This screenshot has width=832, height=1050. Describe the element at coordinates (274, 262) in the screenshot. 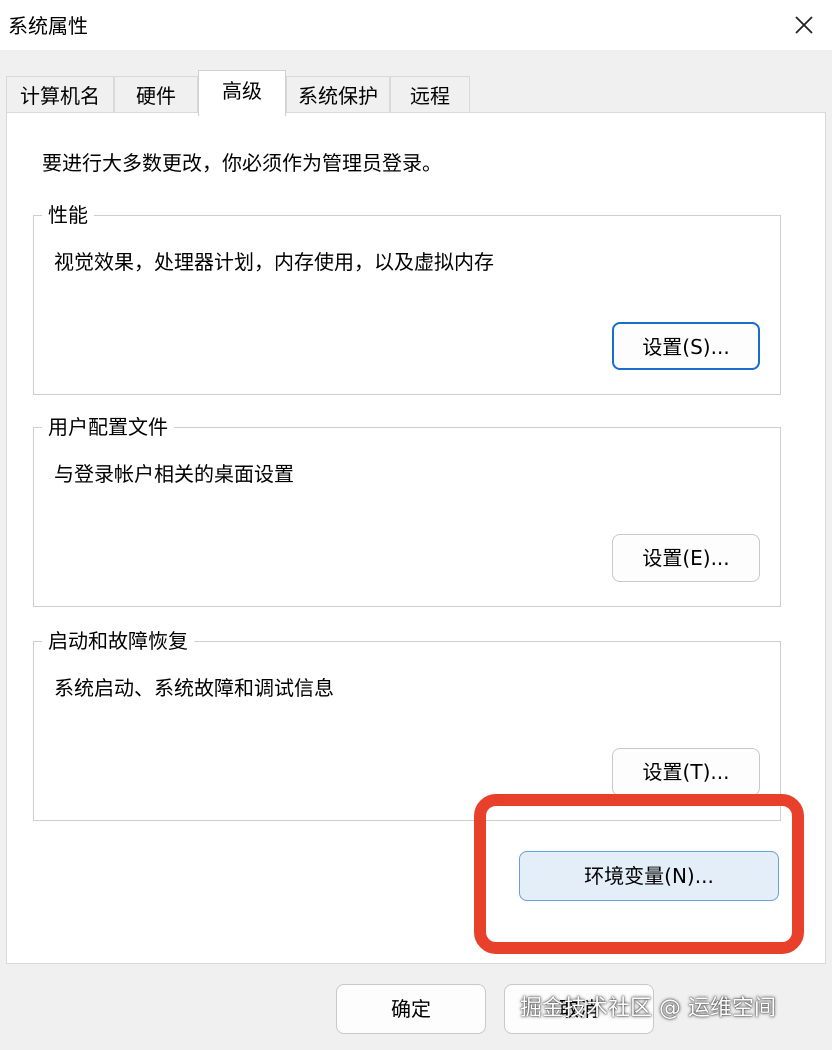

I see `performance-description: 视觉效果，处理器计划，内存使用，以及虚拟内存` at that location.